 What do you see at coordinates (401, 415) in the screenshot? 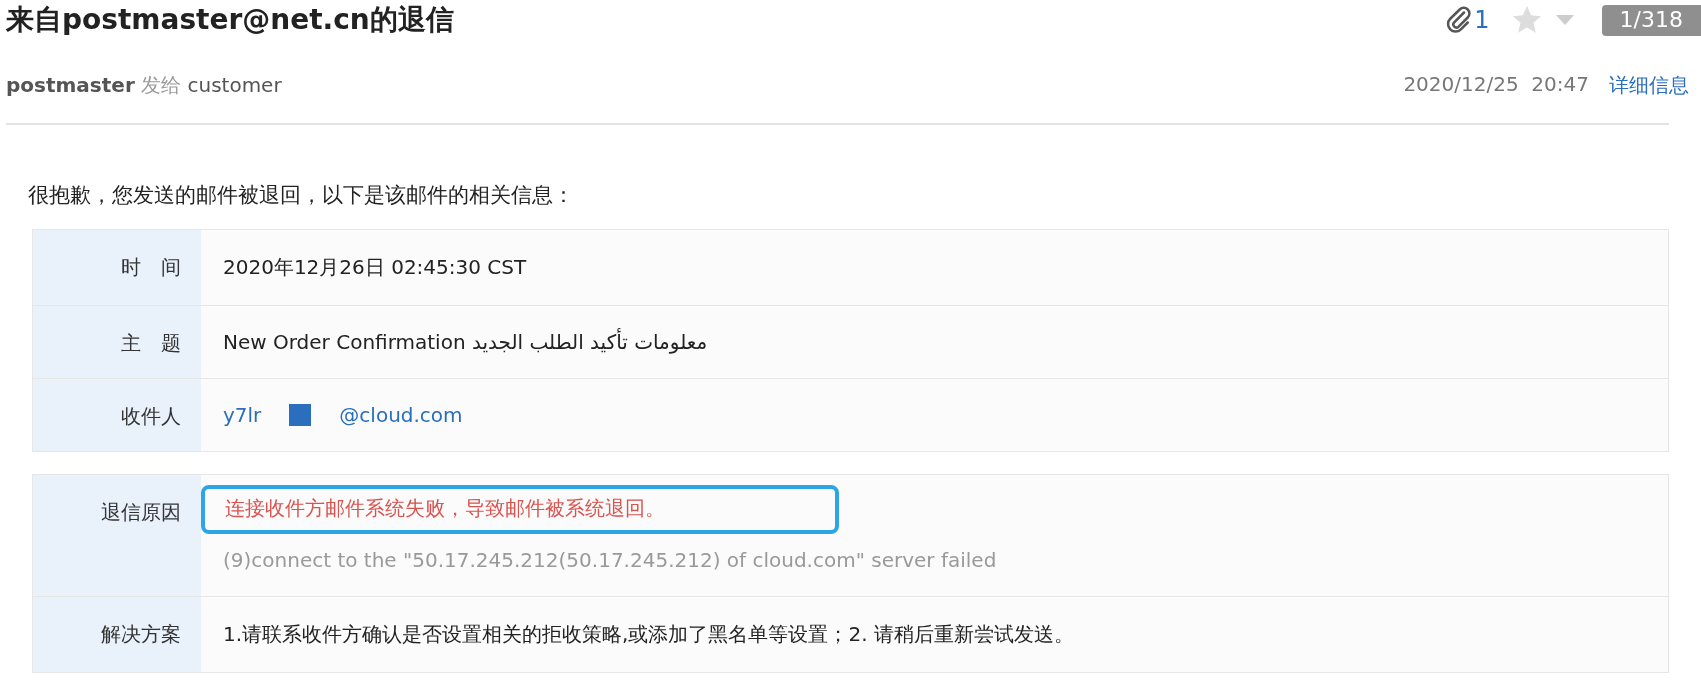
I see `recipient-domain: @cloud.com` at bounding box center [401, 415].